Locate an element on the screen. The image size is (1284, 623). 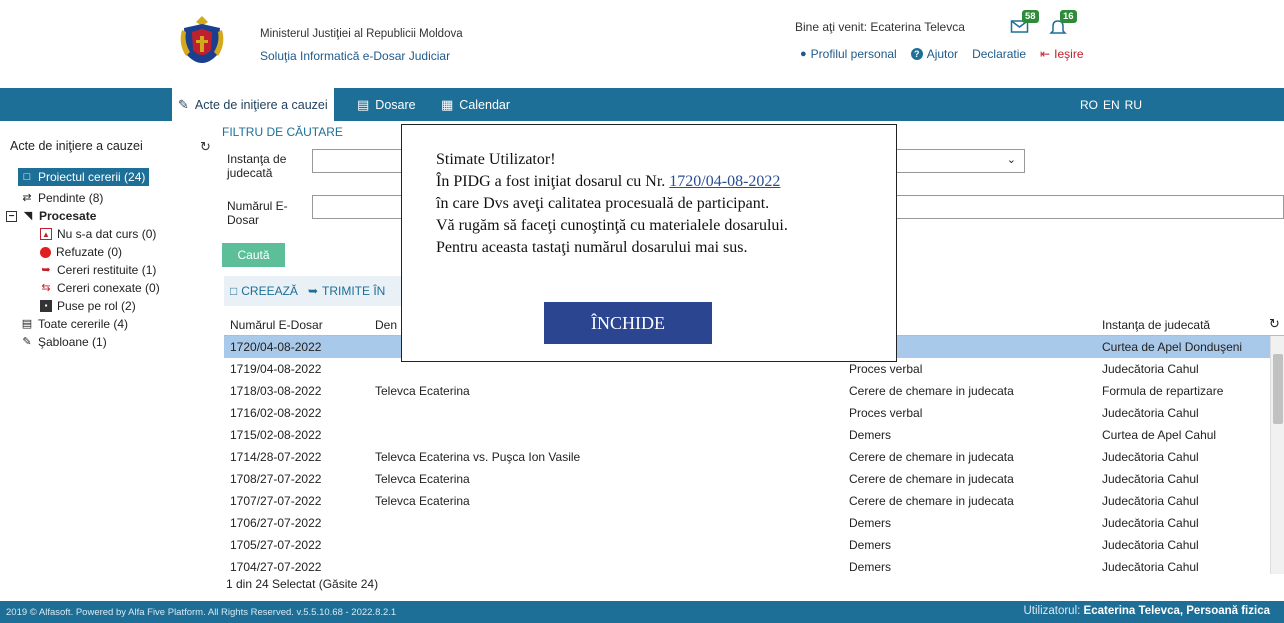
edit-icon: ✎ is located at coordinates (183, 104).